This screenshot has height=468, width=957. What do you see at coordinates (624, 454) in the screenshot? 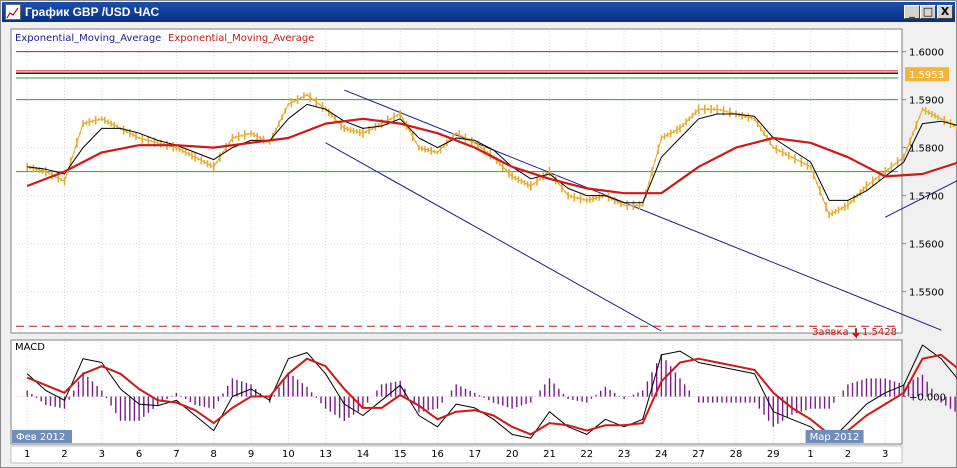
I see `x-tick-label: 23` at bounding box center [624, 454].